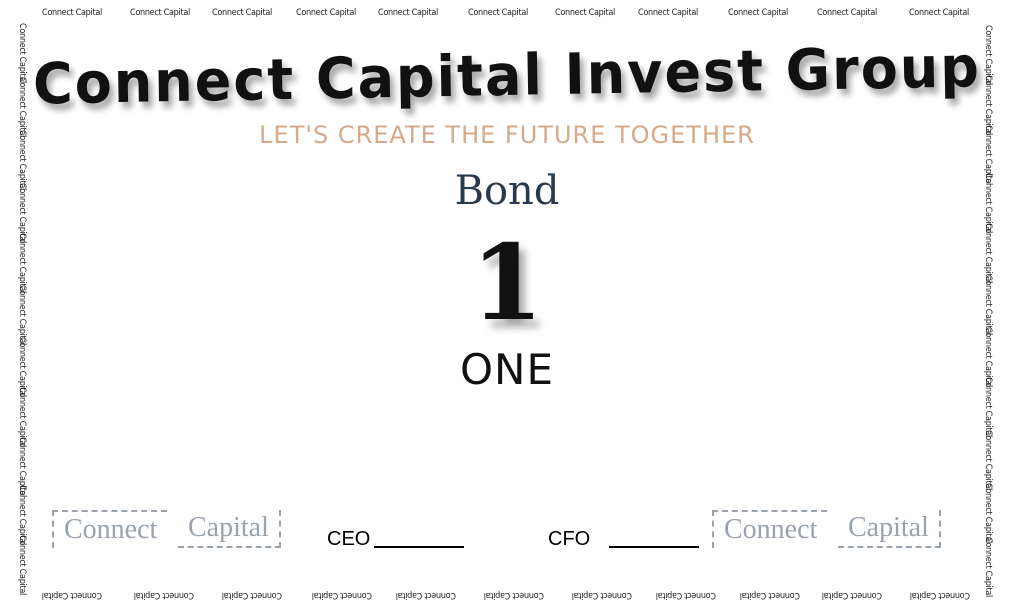 The height and width of the screenshot is (612, 1014). What do you see at coordinates (507, 282) in the screenshot?
I see `amount-number: 1` at bounding box center [507, 282].